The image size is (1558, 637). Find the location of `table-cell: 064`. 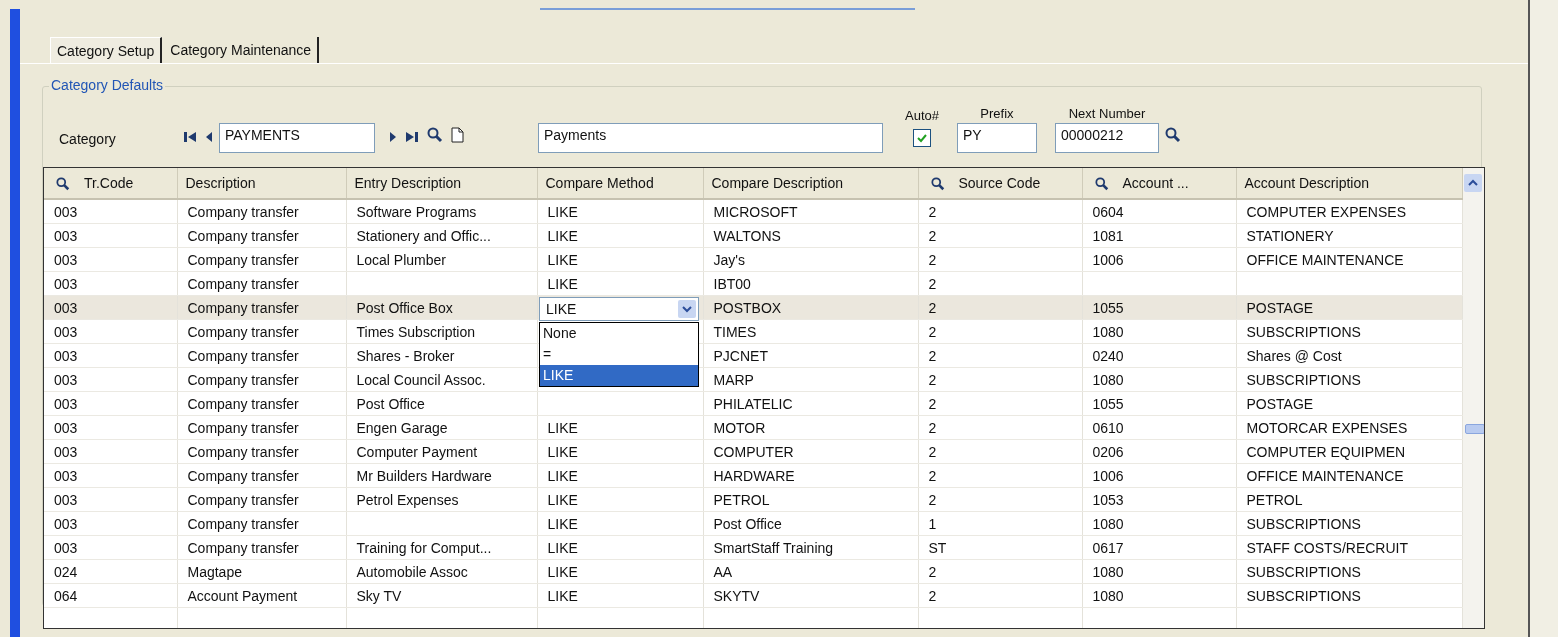

table-cell: 064 is located at coordinates (66, 595).